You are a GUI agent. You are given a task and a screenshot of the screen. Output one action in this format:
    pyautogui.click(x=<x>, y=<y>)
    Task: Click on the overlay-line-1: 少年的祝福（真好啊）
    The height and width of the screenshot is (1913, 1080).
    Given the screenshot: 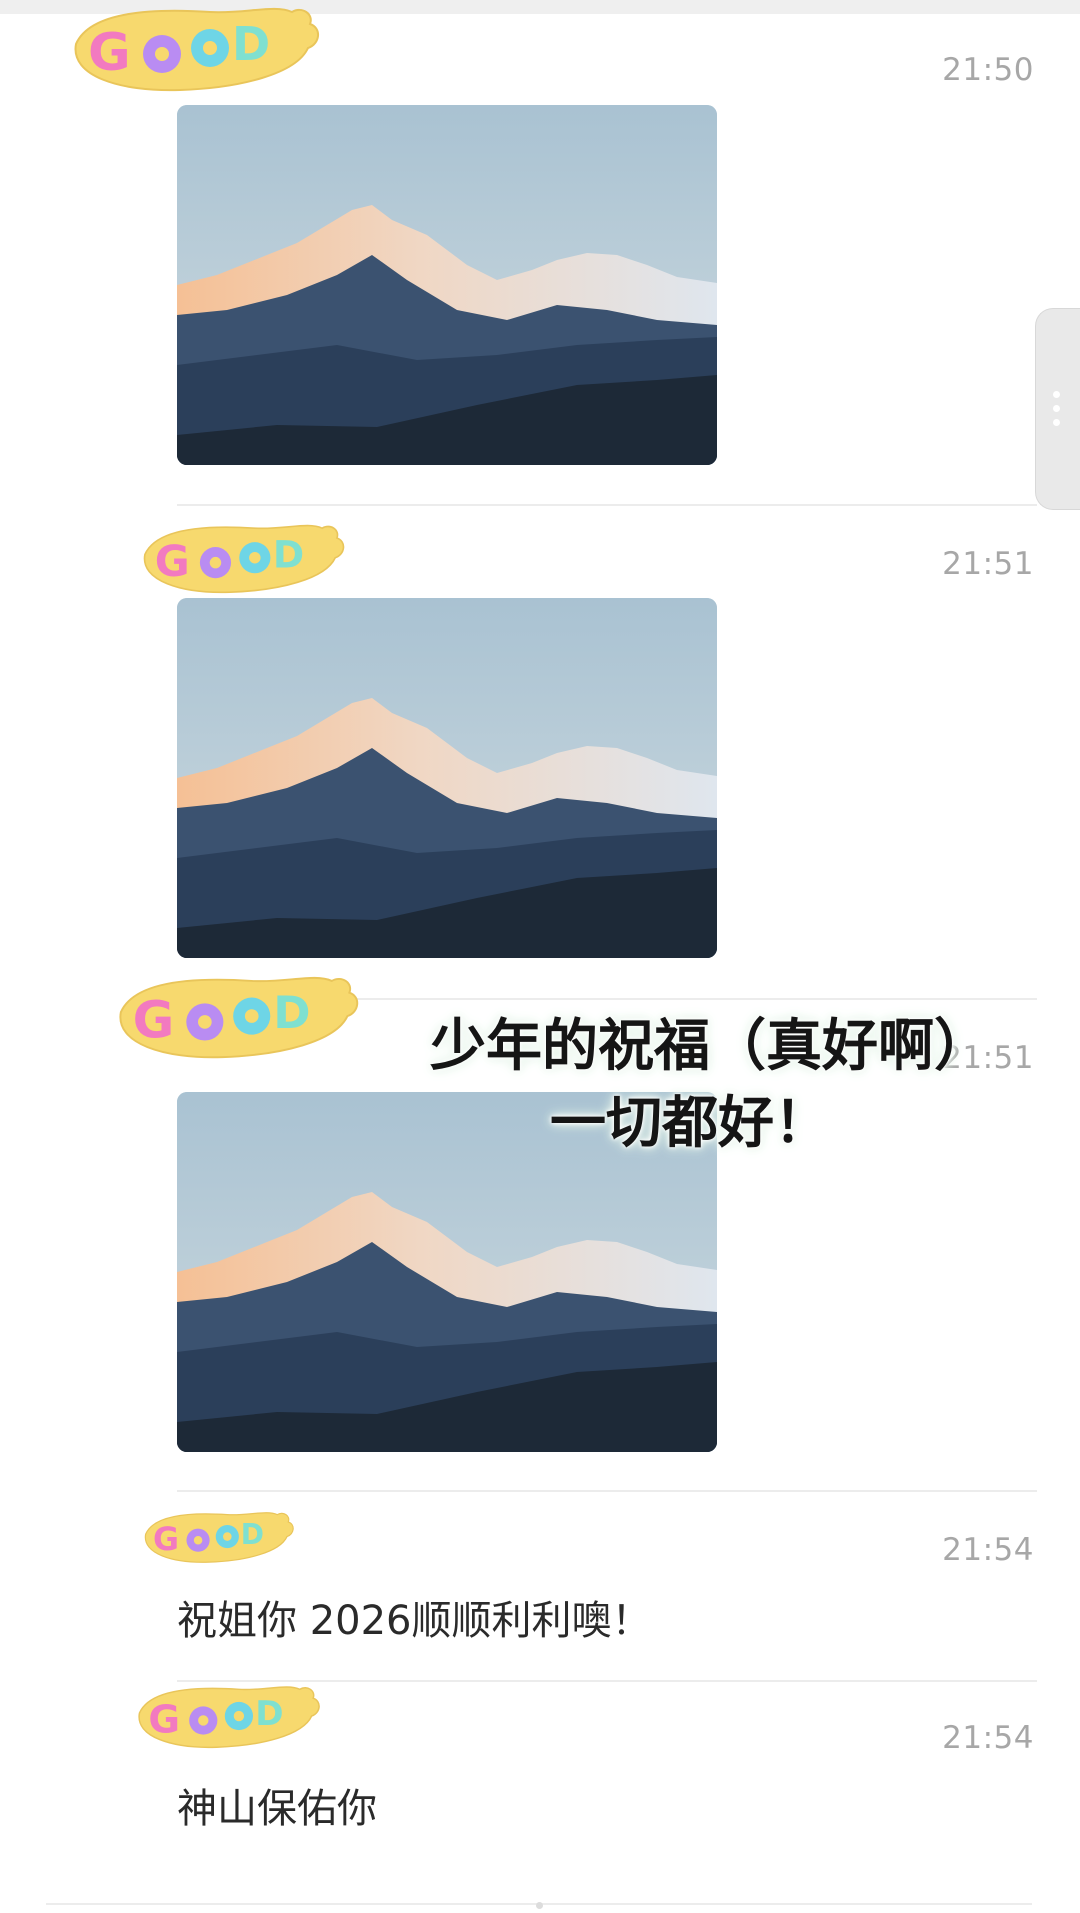 What is the action you would take?
    pyautogui.click(x=710, y=1046)
    